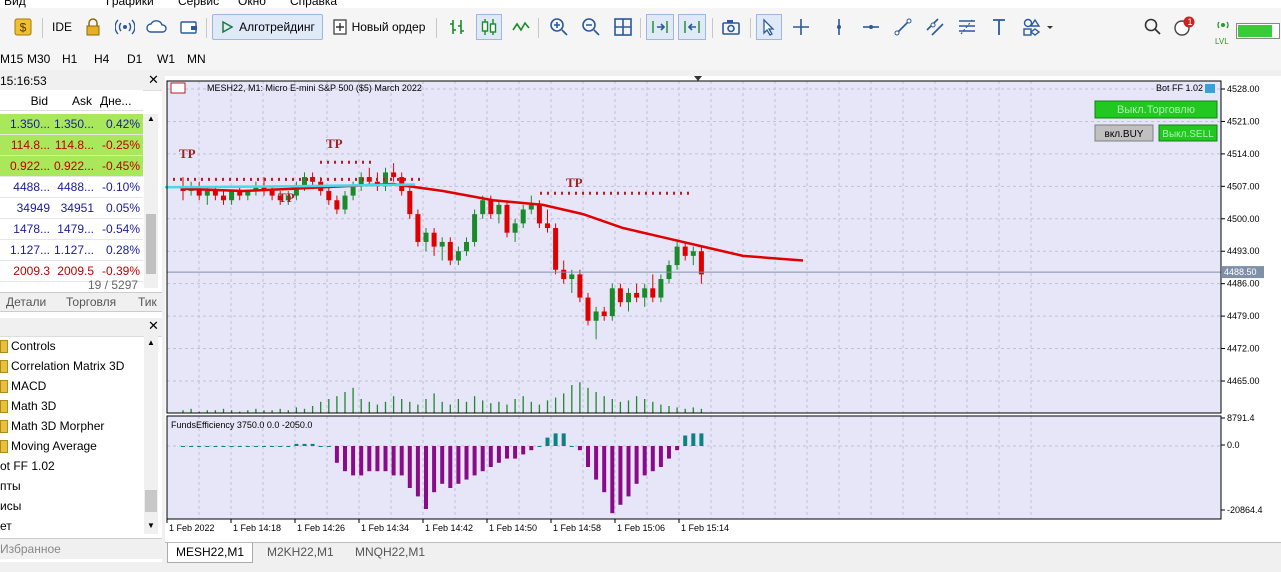 This screenshot has height=572, width=1281. Describe the element at coordinates (871, 27) in the screenshot. I see `horizontal-line-icon` at that location.